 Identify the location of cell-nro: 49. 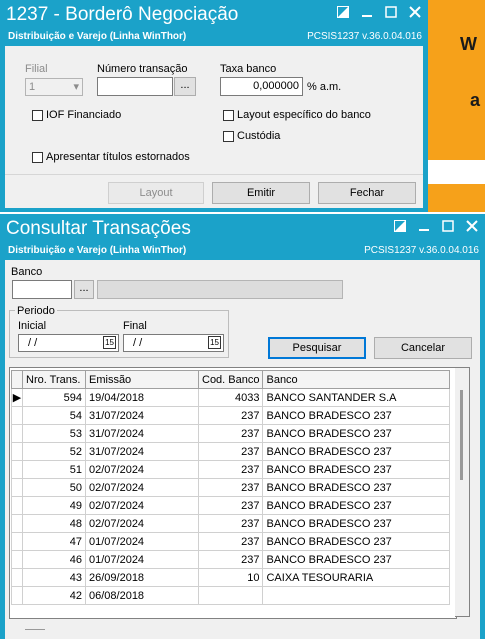
(54, 505).